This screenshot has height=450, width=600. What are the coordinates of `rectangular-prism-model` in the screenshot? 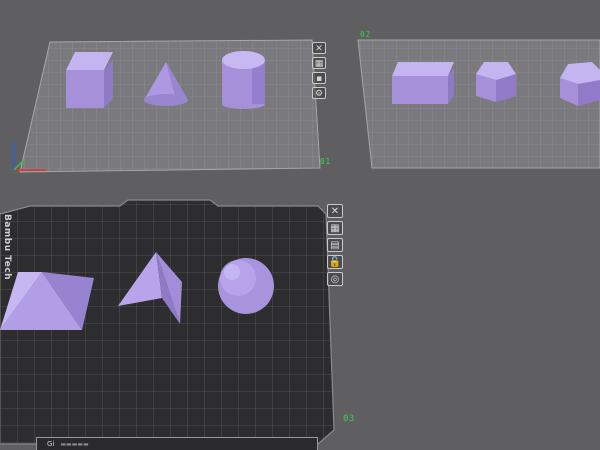 It's located at (423, 83).